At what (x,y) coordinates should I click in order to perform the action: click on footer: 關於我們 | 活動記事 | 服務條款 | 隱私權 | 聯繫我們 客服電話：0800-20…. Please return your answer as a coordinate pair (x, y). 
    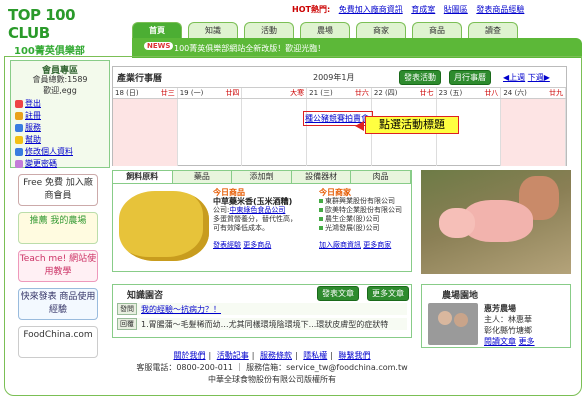
    Looking at the image, I should click on (272, 368).